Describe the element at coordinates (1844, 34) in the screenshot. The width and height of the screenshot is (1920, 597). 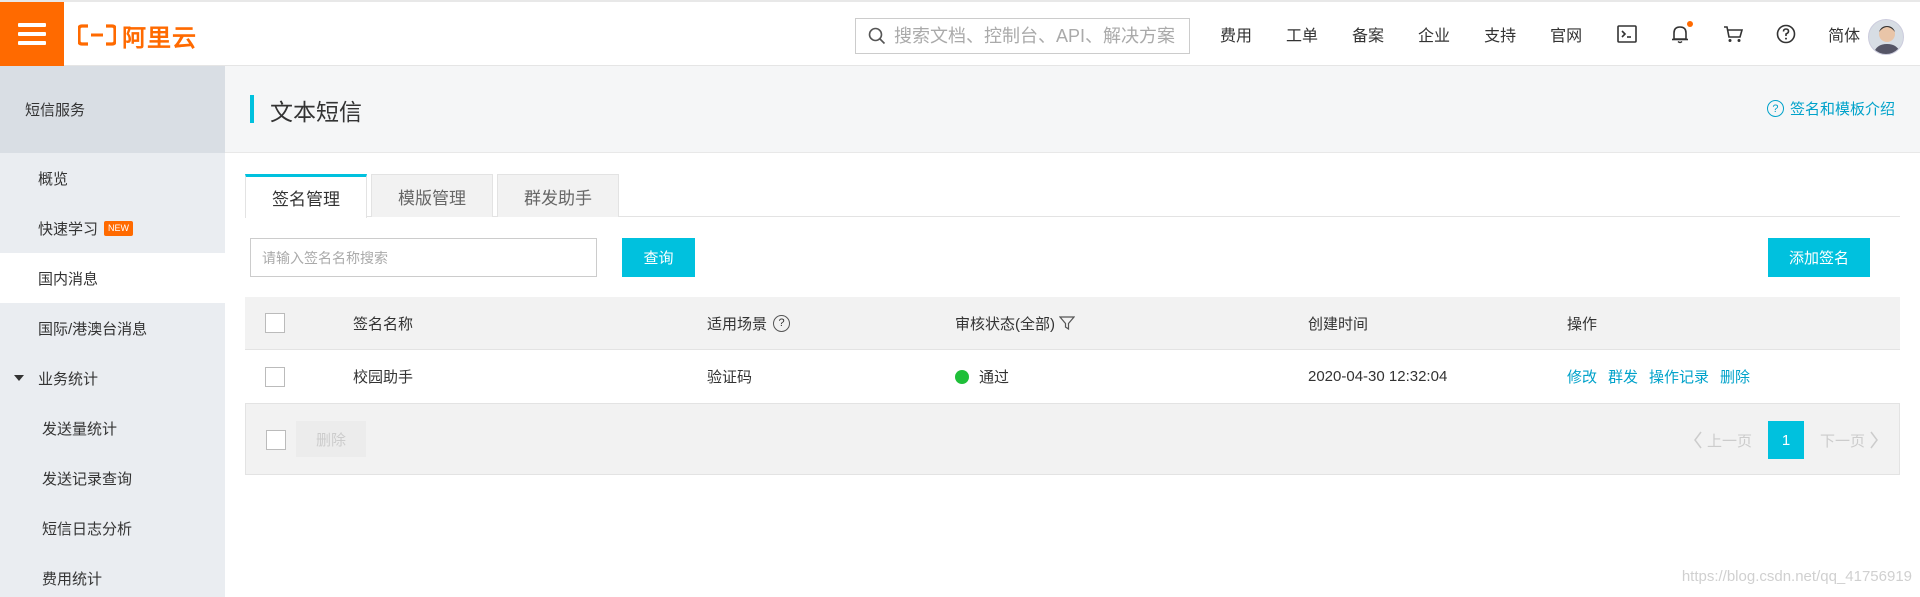
I see `language-switch: 简体` at that location.